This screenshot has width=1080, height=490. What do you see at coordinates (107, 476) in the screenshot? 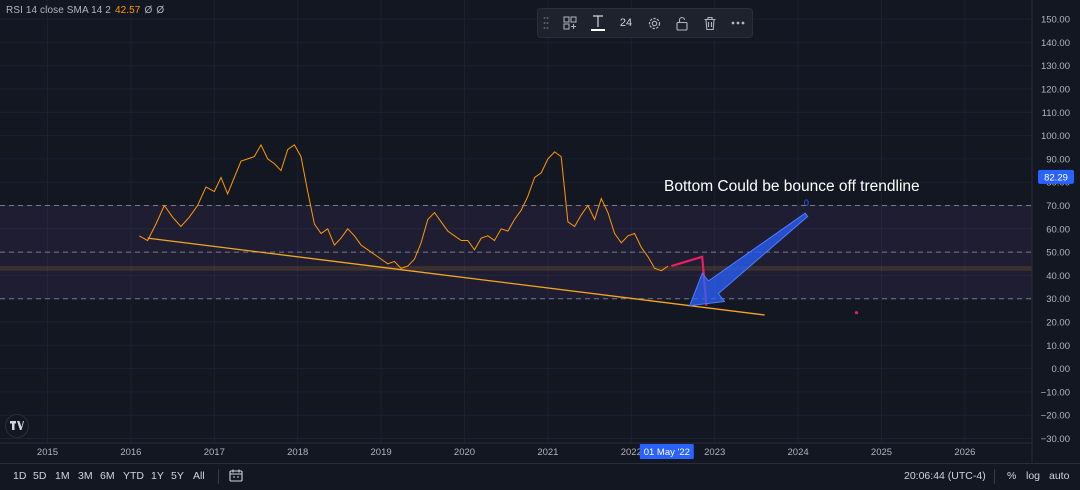
I see `range-6m-button: 6M` at bounding box center [107, 476].